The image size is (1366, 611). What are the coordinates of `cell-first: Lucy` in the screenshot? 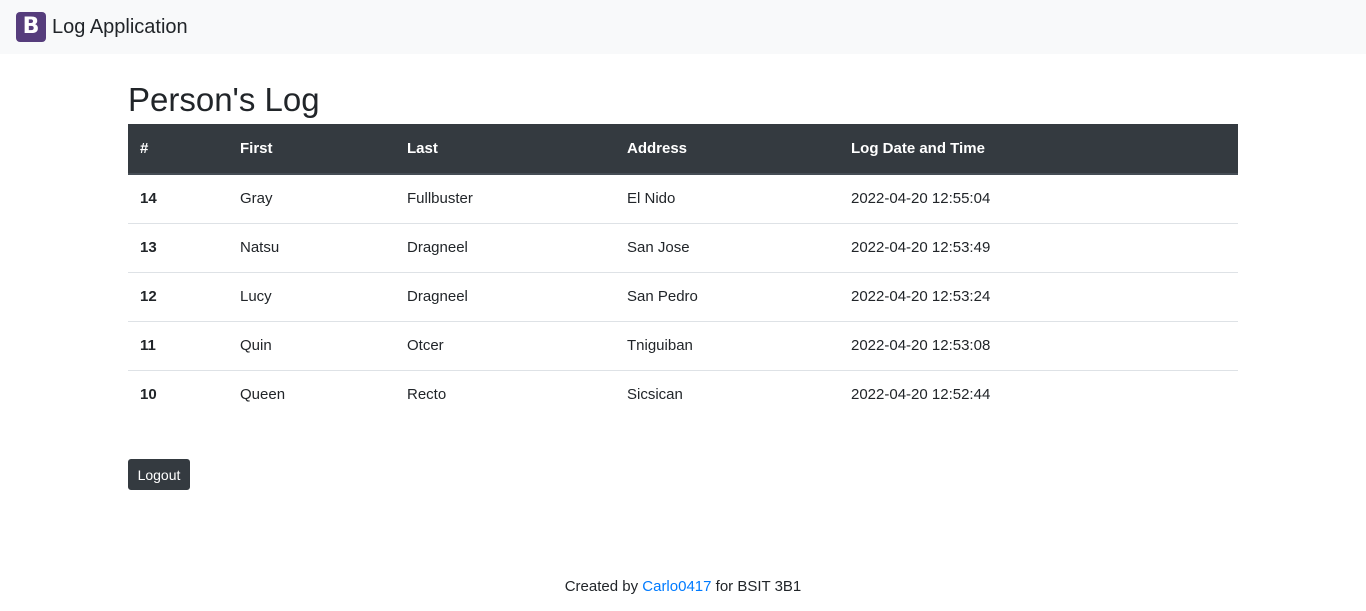 It's located at (311, 296).